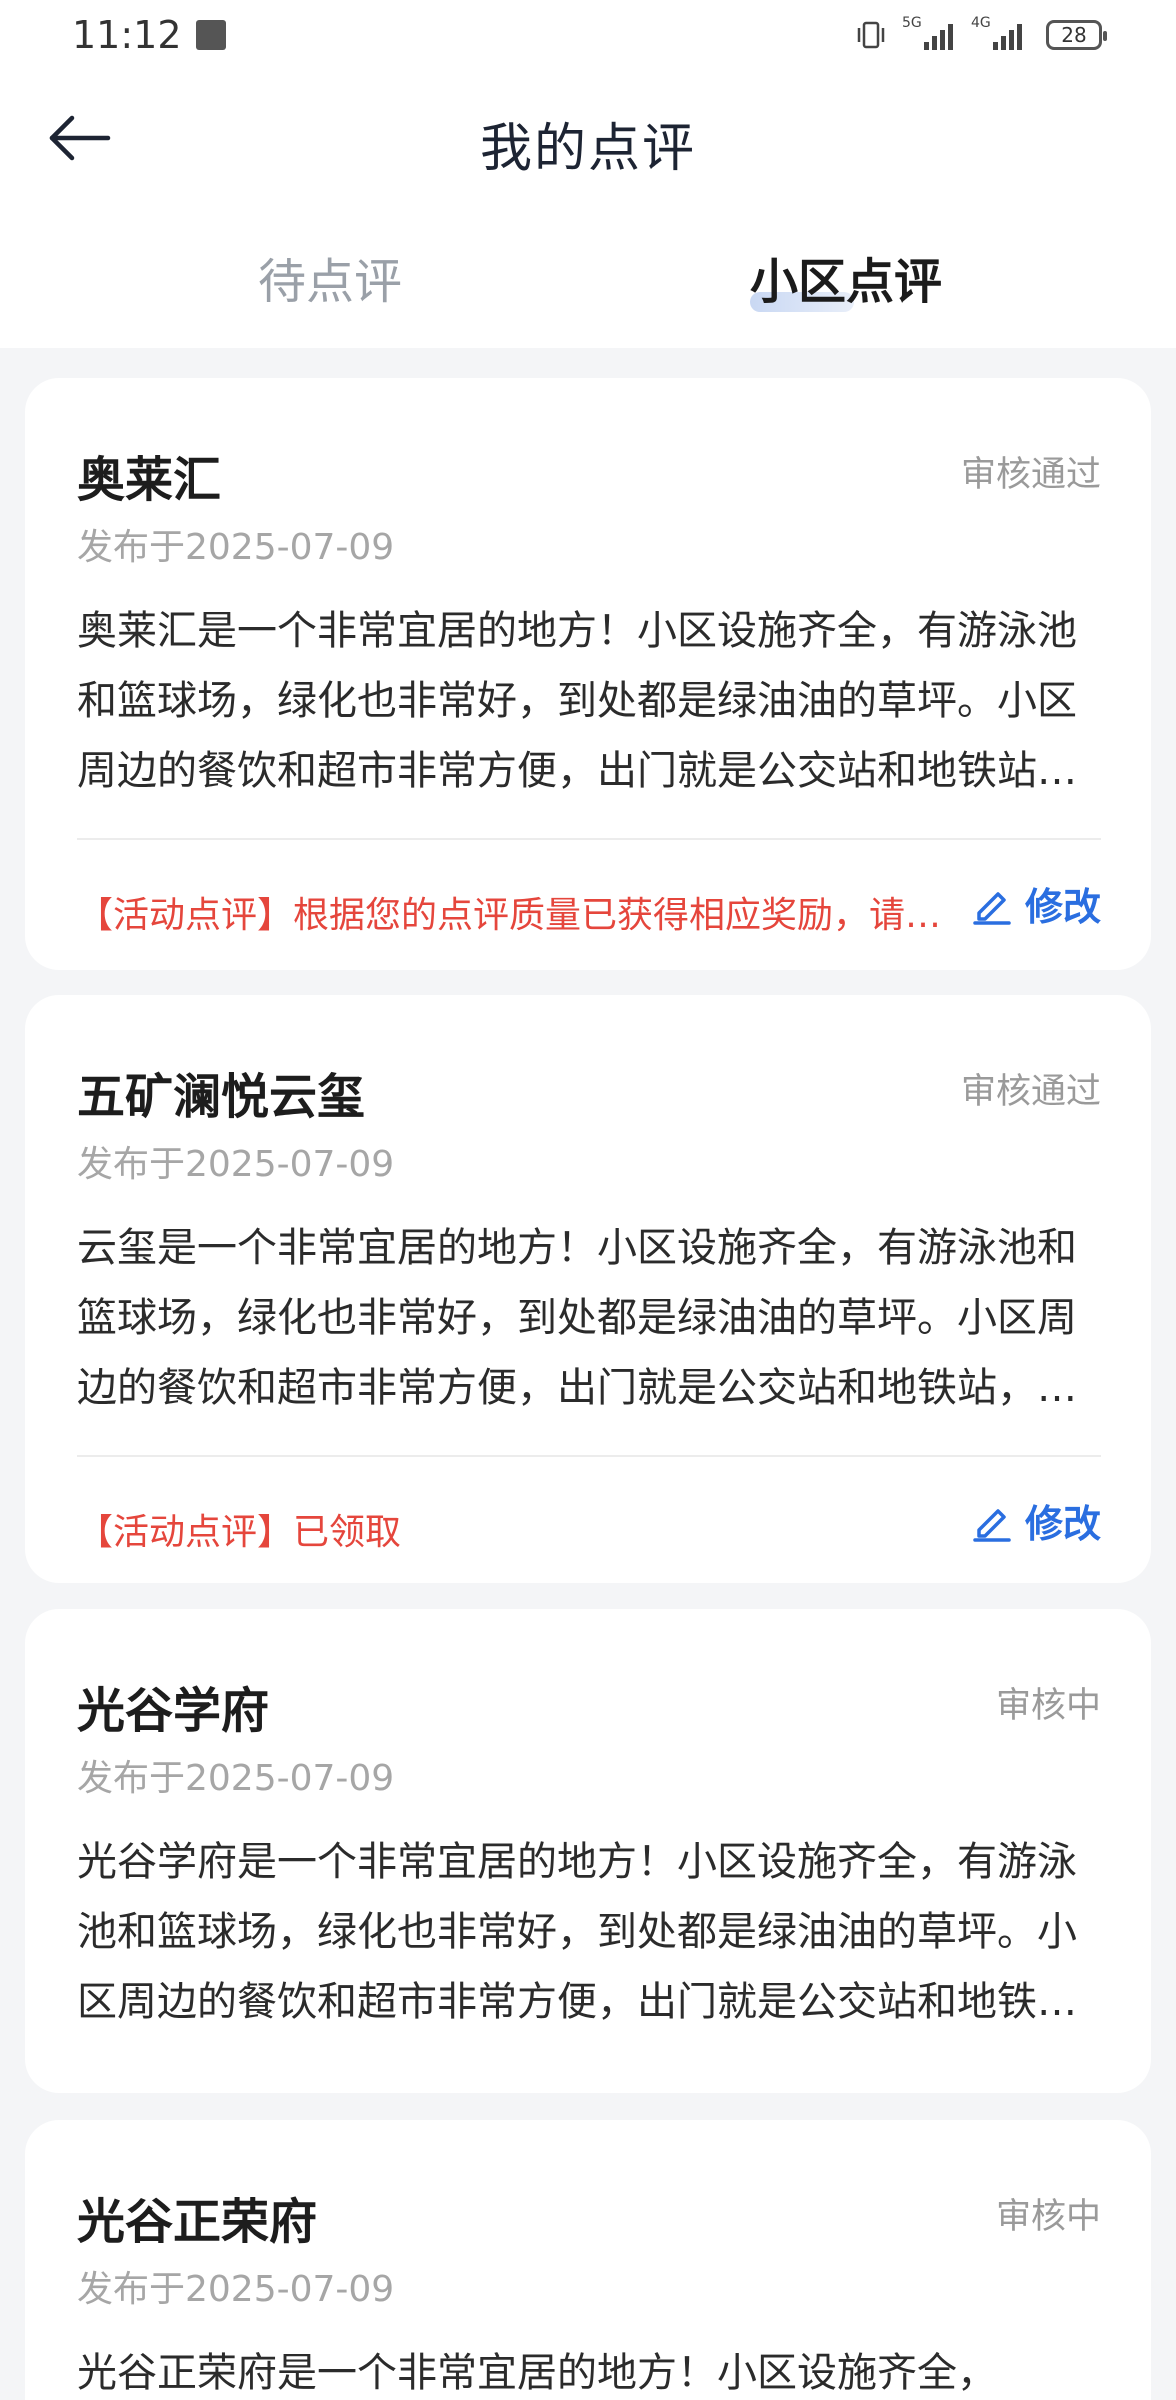 The width and height of the screenshot is (1176, 2400). I want to click on tab-community-review: 小区点评, so click(846, 277).